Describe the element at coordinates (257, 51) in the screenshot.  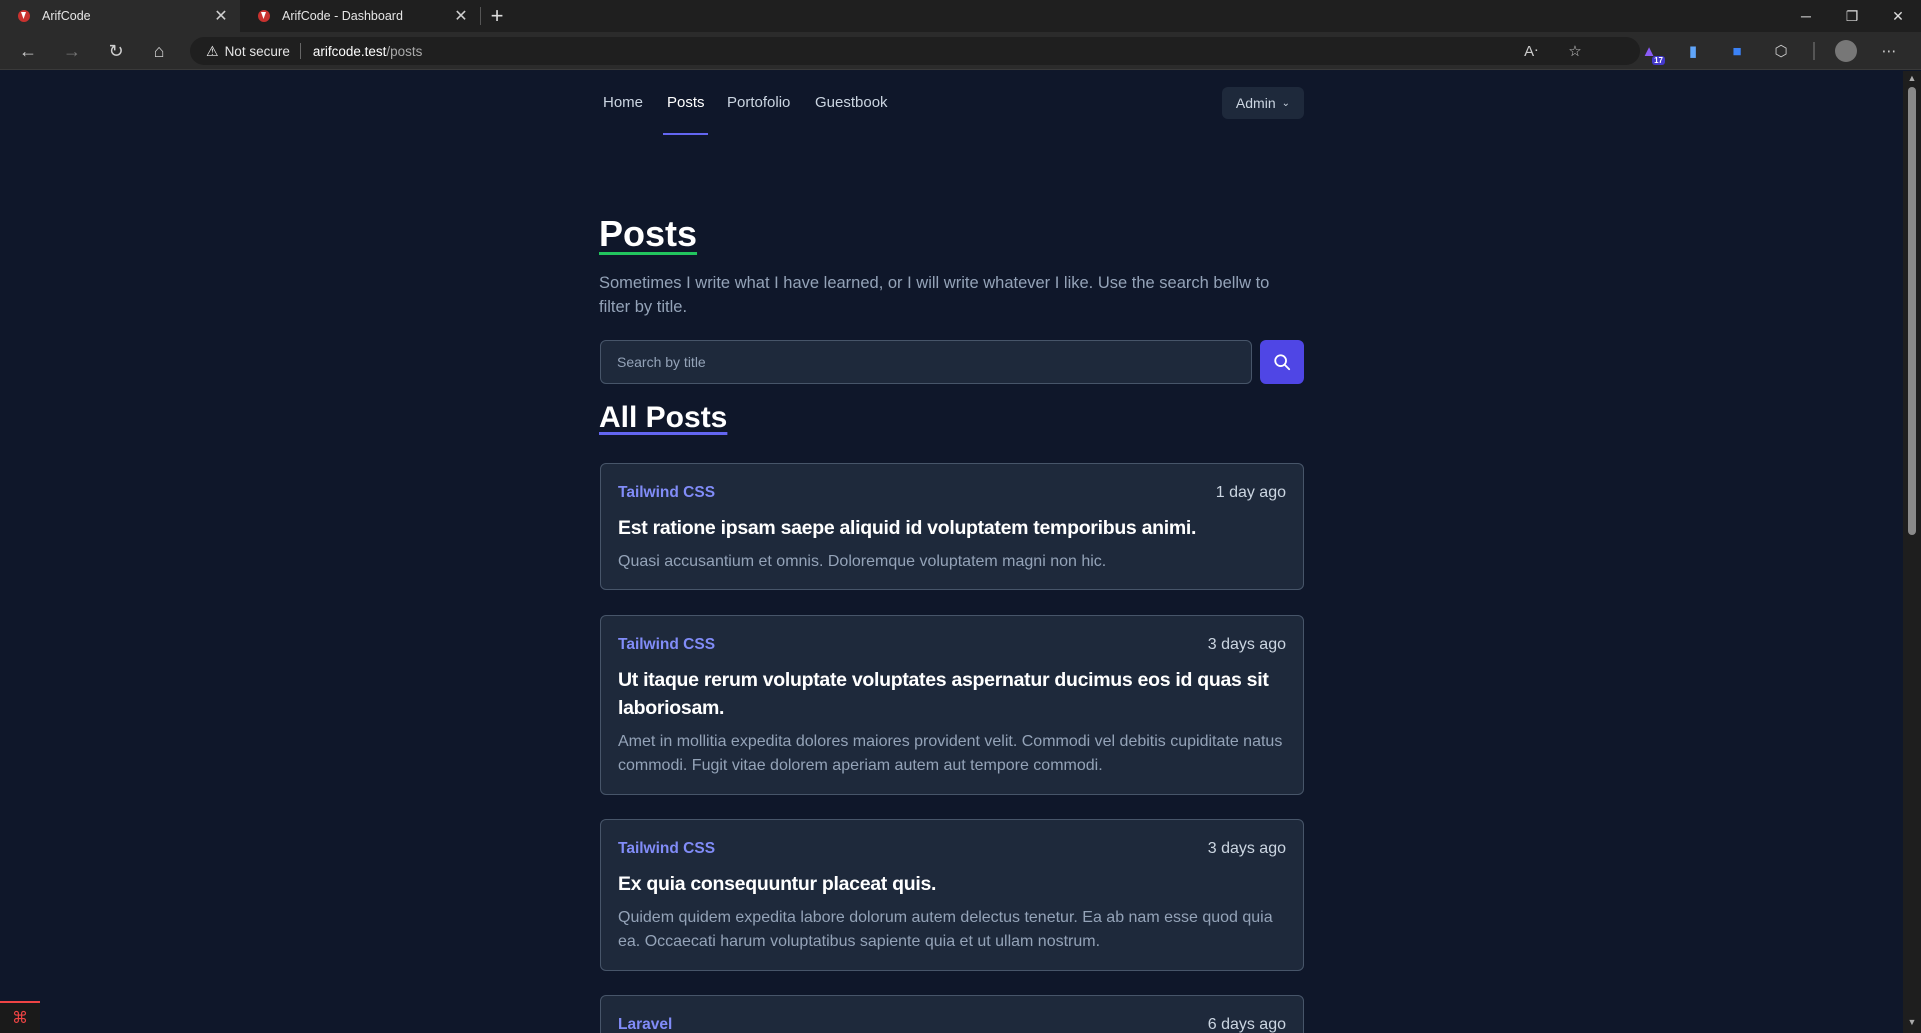
I see `security-label: Not secure` at that location.